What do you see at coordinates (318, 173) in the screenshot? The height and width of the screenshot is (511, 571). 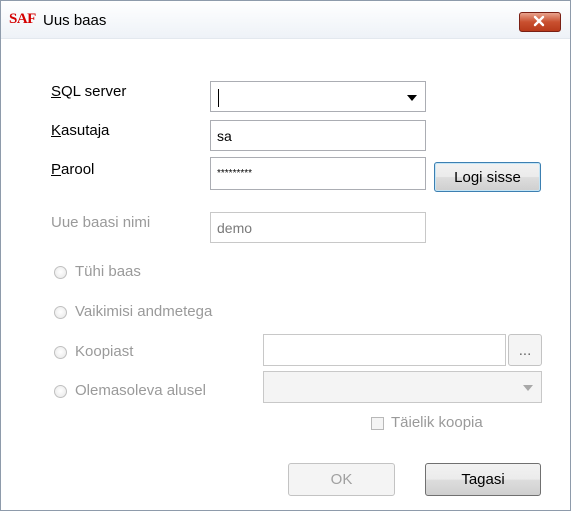 I see `password-input: *********` at bounding box center [318, 173].